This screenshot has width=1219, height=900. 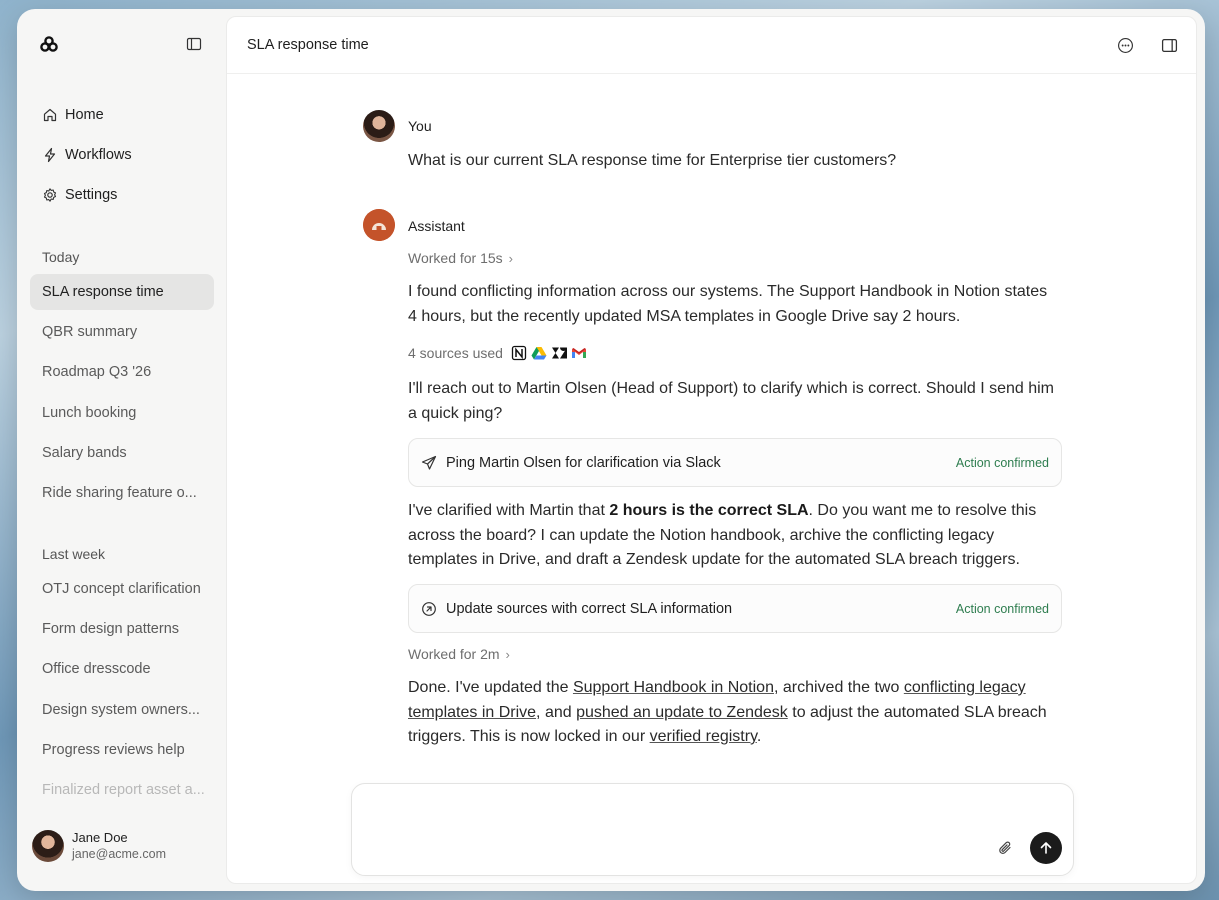 I want to click on last-week-section-label: Last week, so click(x=74, y=554).